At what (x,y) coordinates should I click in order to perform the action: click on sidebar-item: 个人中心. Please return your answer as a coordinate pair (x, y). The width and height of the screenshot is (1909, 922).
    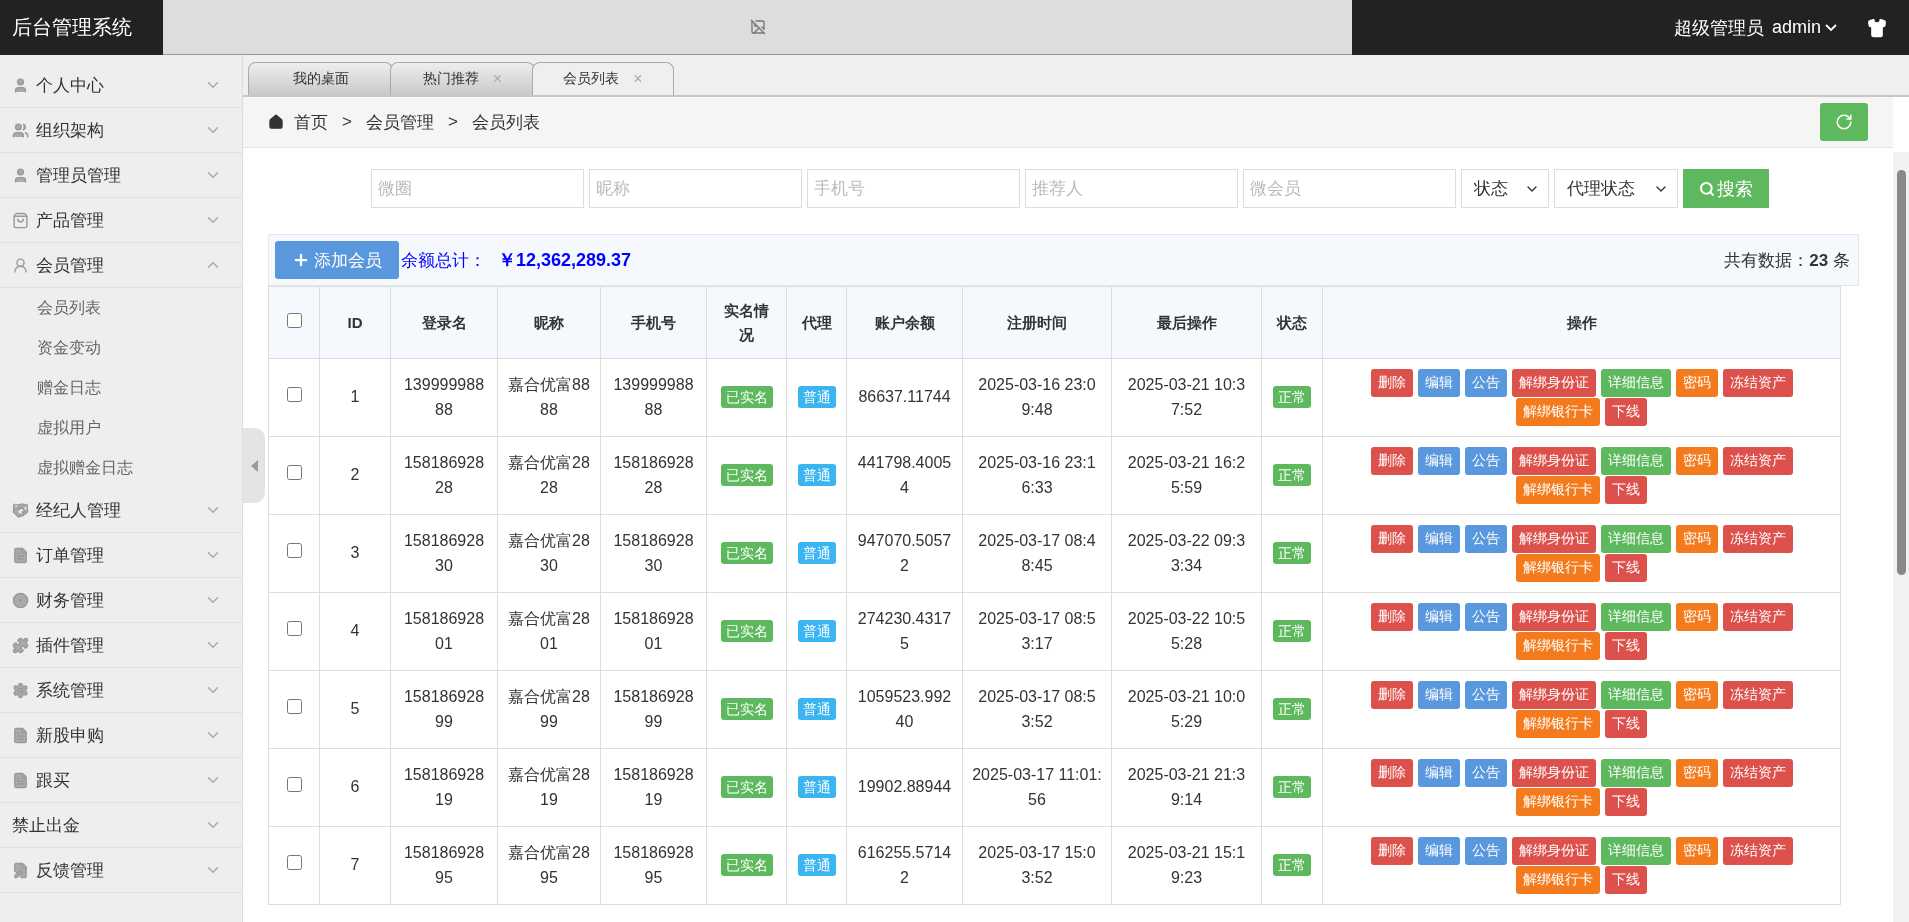
    Looking at the image, I should click on (121, 85).